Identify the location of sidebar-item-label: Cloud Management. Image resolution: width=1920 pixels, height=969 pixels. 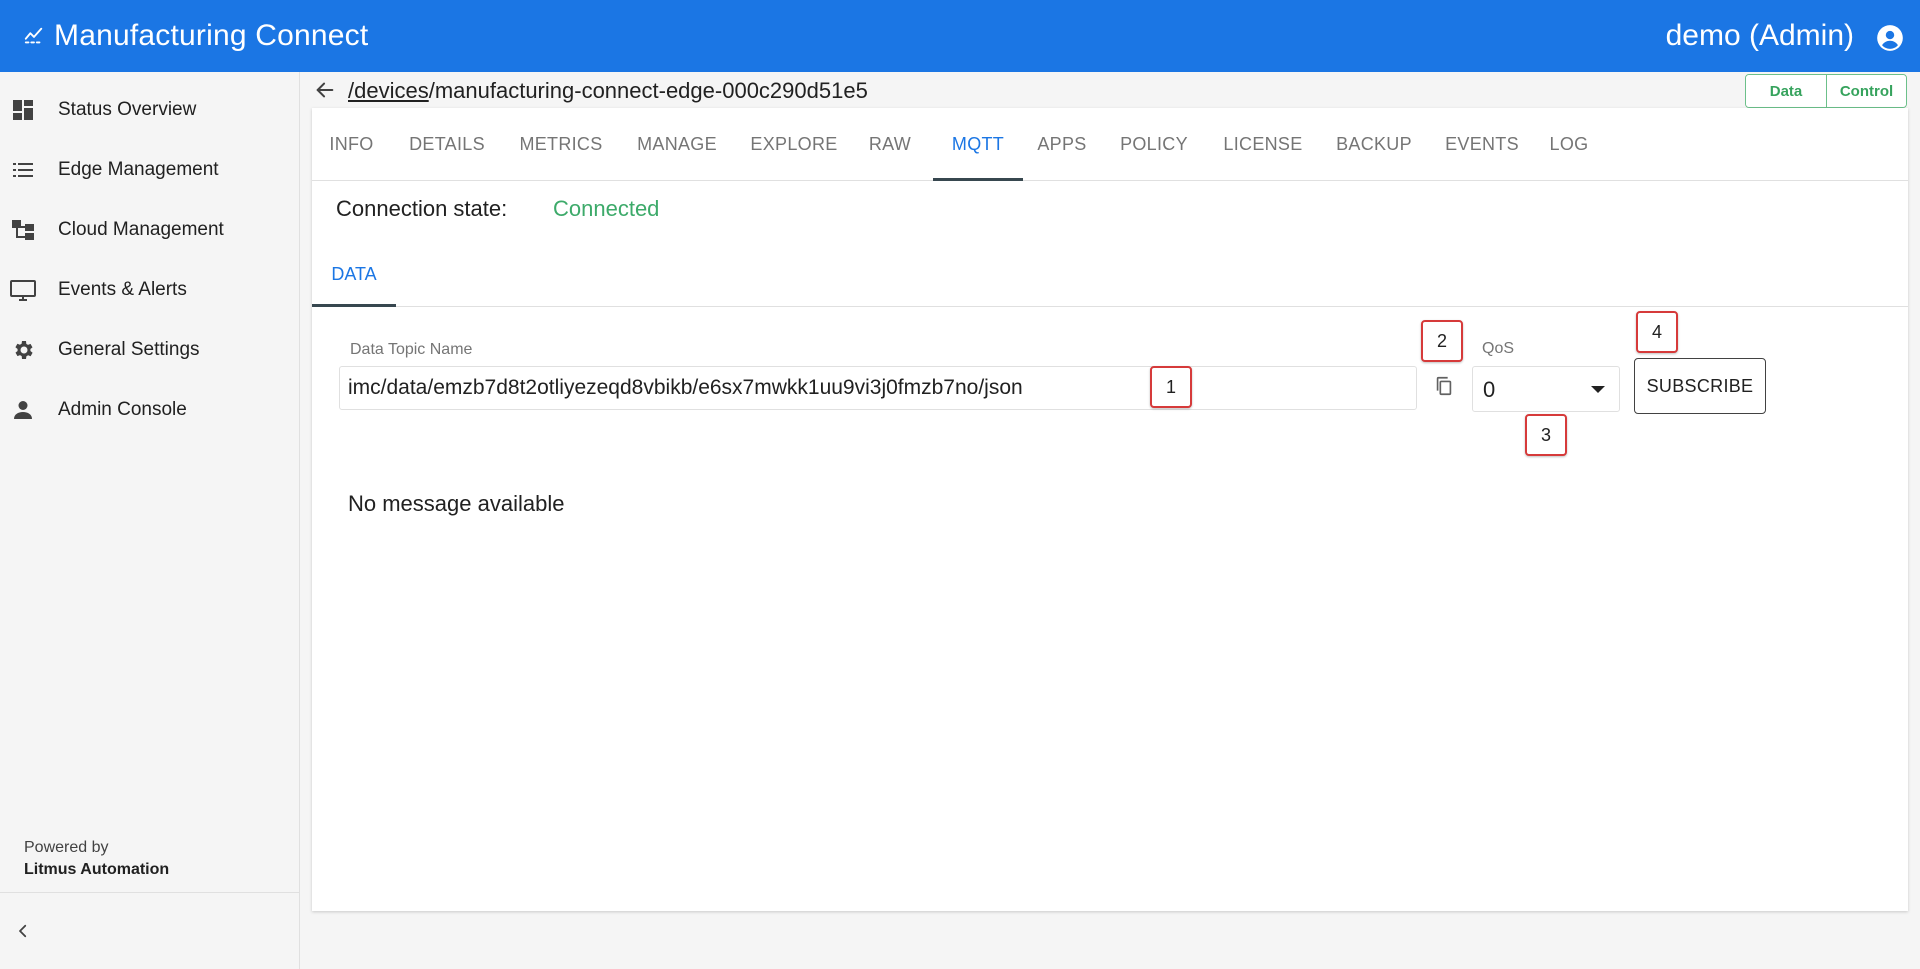
(141, 229).